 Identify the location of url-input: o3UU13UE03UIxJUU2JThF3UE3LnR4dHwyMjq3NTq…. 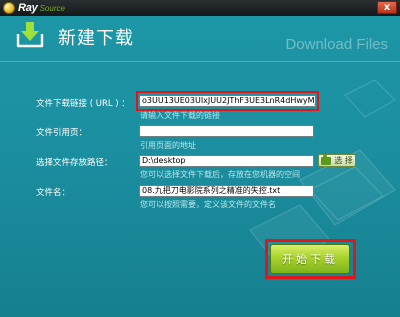
(227, 101).